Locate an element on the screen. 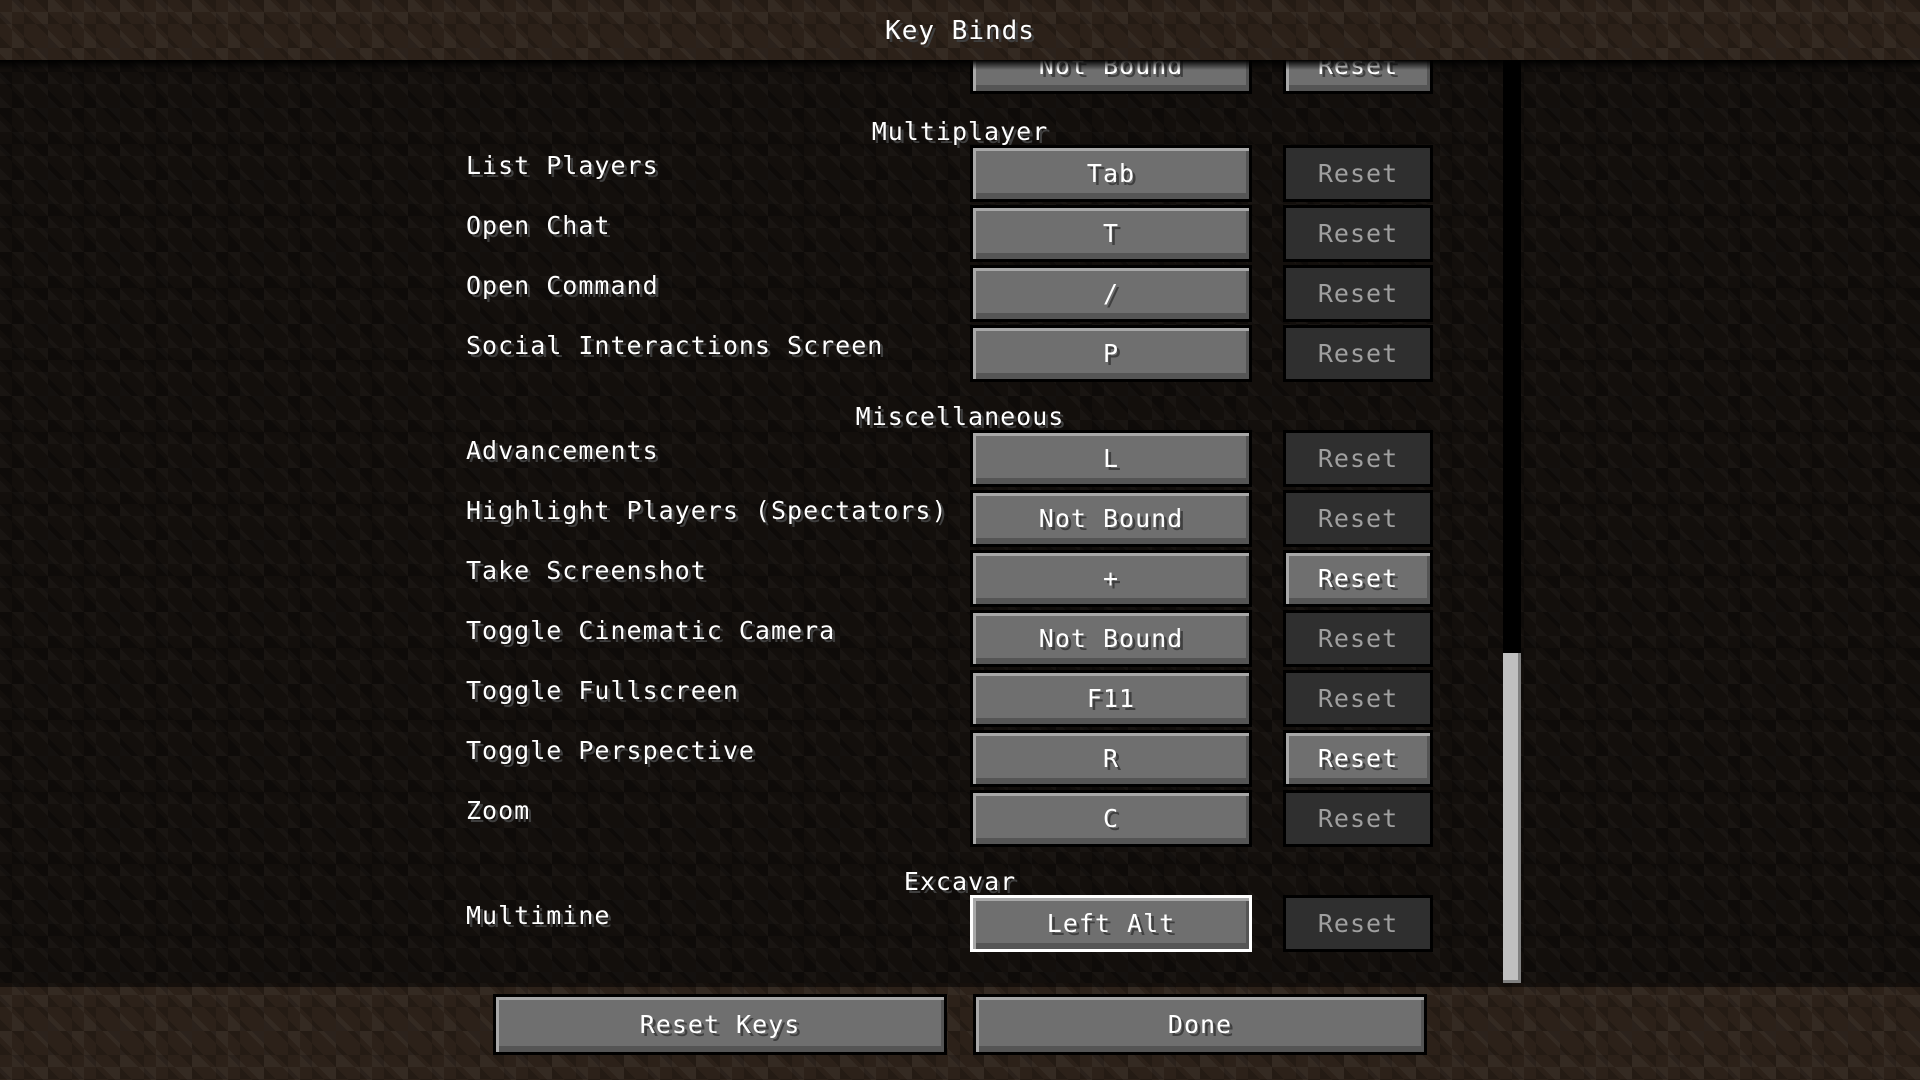  key-button: + is located at coordinates (1111, 578).